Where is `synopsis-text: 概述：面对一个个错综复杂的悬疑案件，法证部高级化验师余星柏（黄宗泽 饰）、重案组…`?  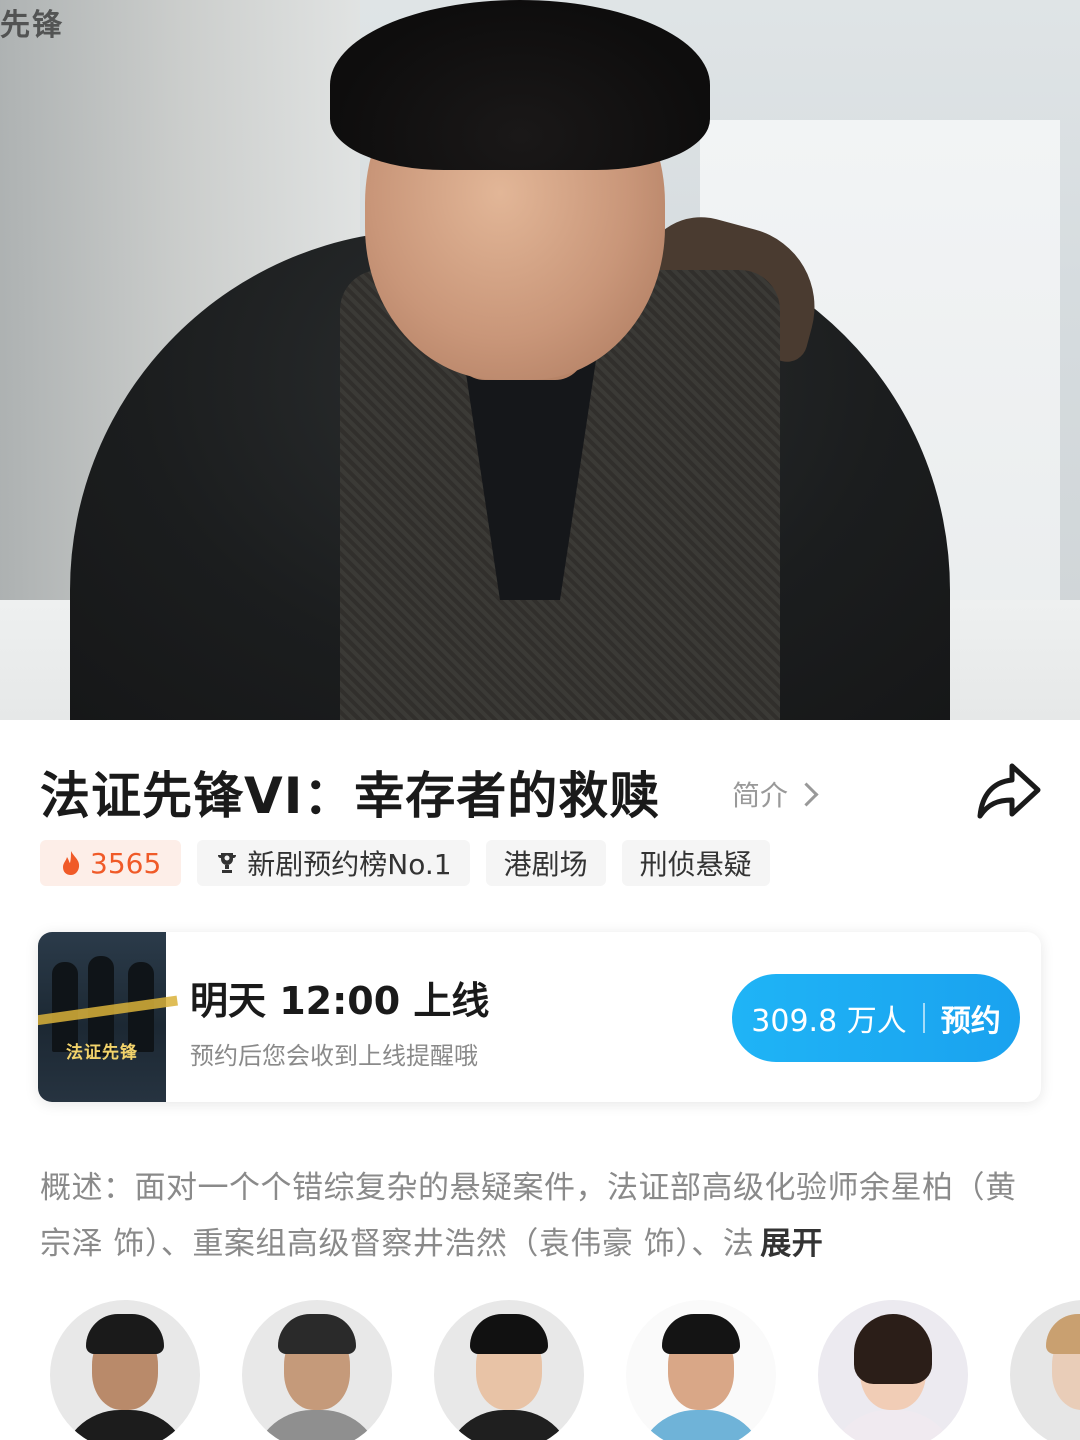 synopsis-text: 概述：面对一个个错综复杂的悬疑案件，法证部高级化验师余星柏（黄宗泽 饰）、重案组… is located at coordinates (528, 1216).